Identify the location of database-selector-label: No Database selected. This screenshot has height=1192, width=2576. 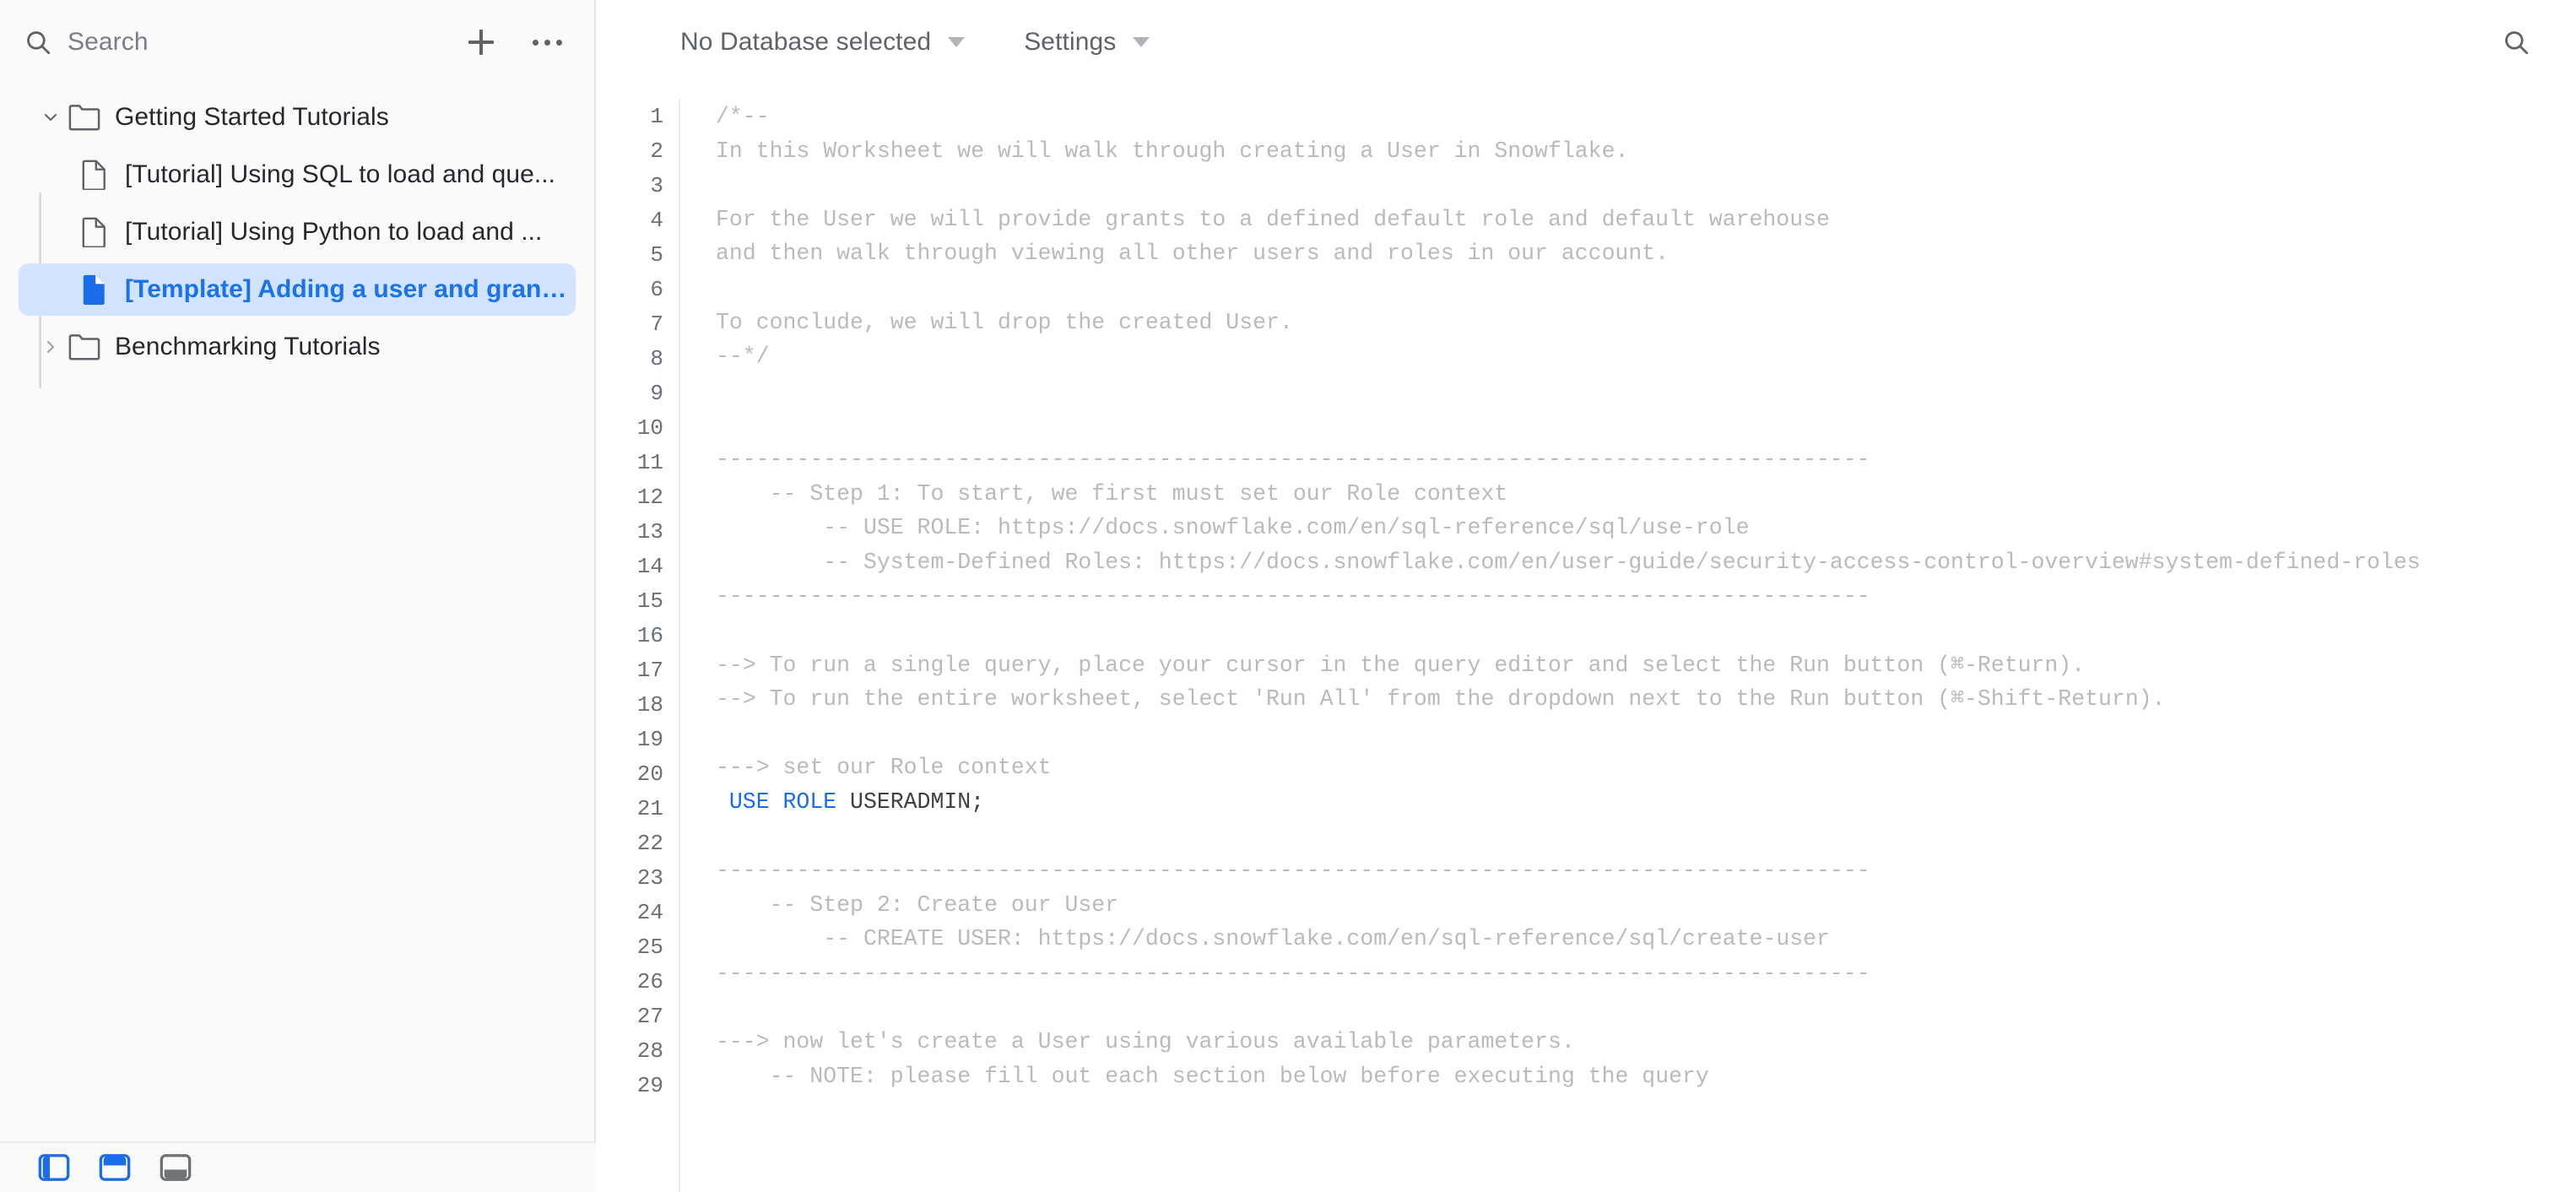
(806, 42).